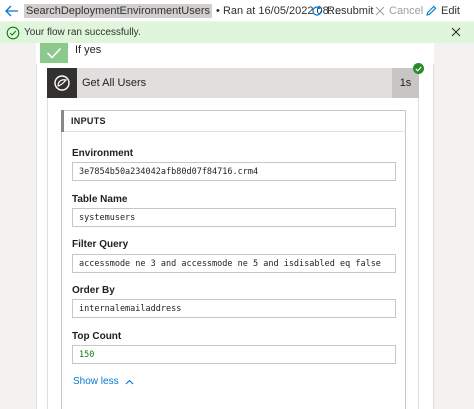  What do you see at coordinates (234, 308) in the screenshot?
I see `order-by-value: internalemailaddress` at bounding box center [234, 308].